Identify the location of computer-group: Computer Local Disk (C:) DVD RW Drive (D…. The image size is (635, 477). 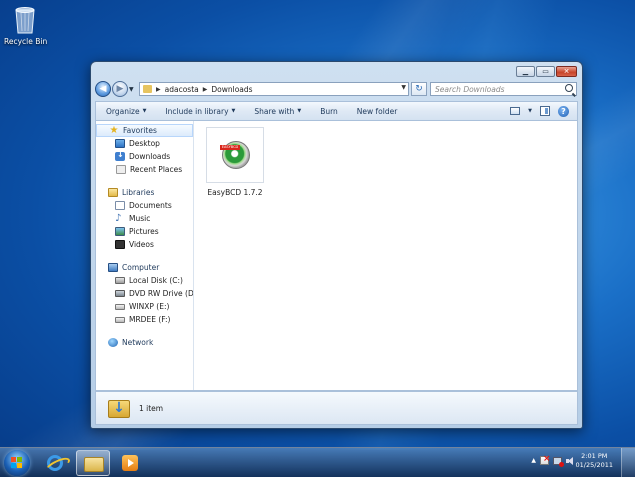
(144, 293).